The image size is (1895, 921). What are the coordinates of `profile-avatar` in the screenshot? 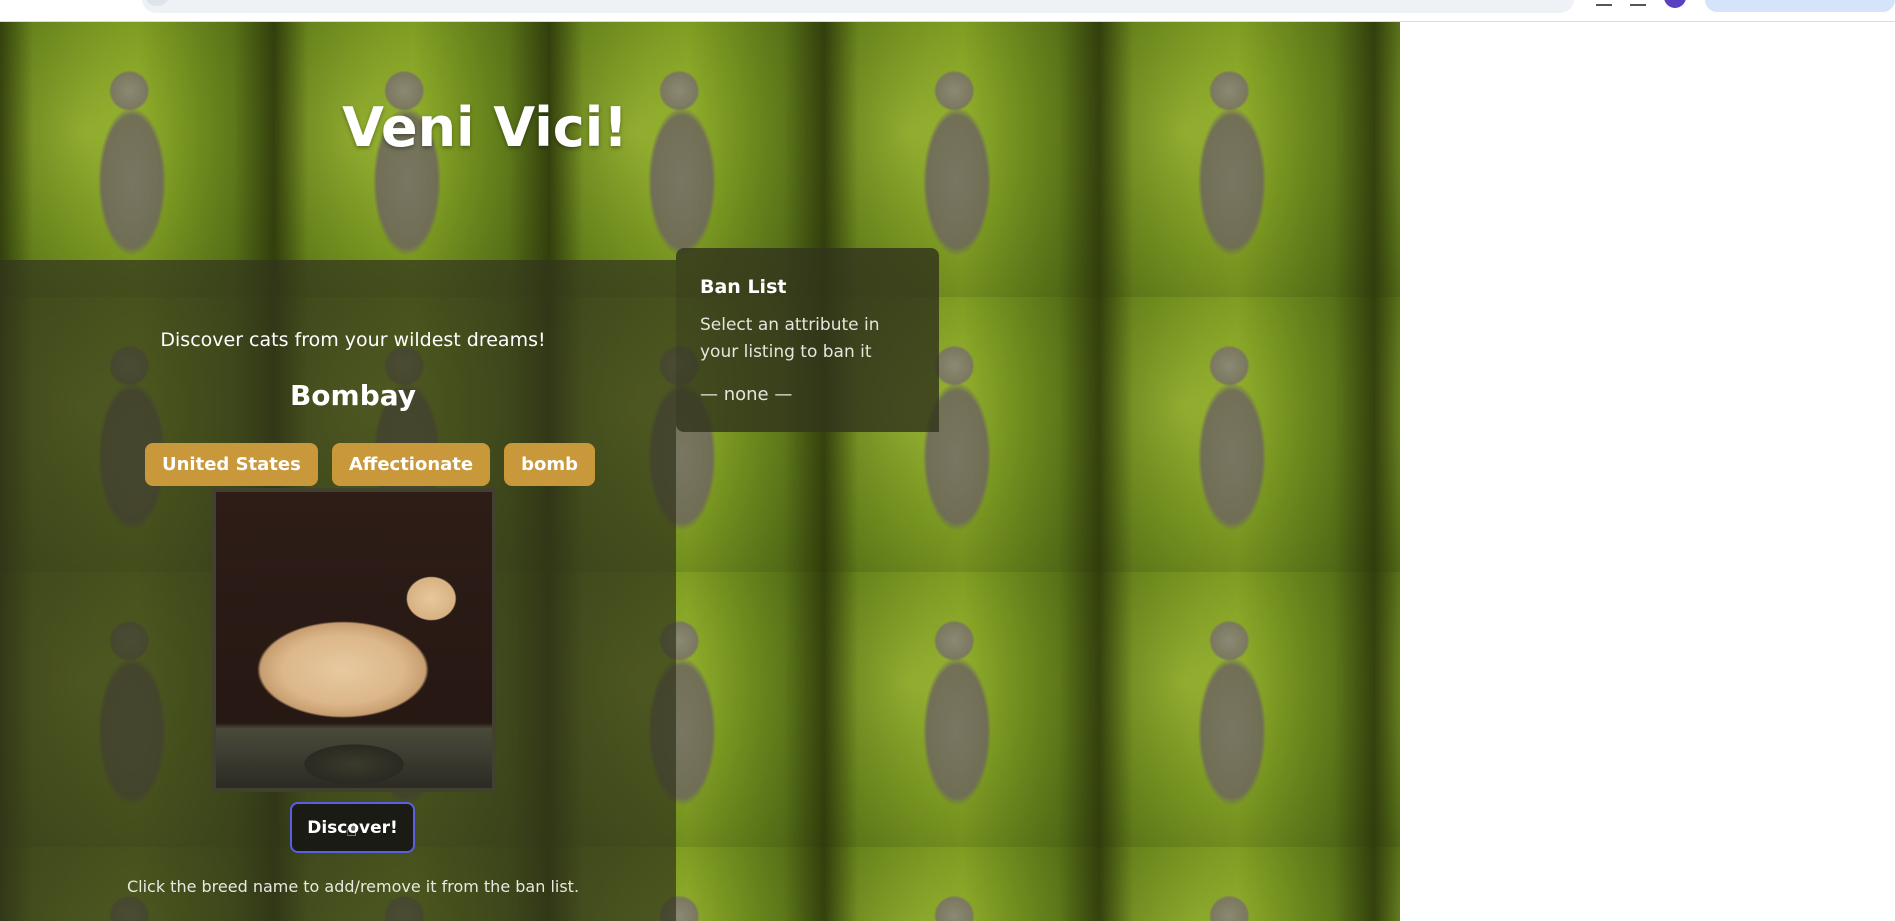 It's located at (1675, 4).